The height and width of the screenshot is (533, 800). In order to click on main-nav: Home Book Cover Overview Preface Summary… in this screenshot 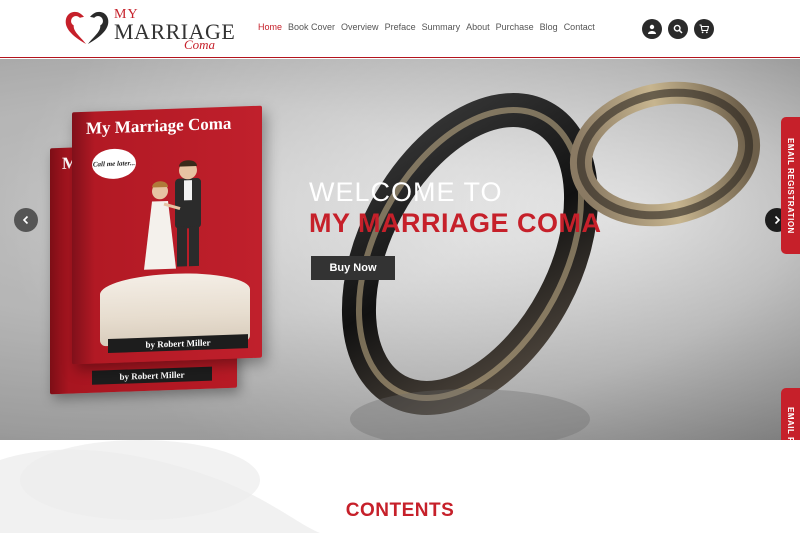, I will do `click(429, 27)`.